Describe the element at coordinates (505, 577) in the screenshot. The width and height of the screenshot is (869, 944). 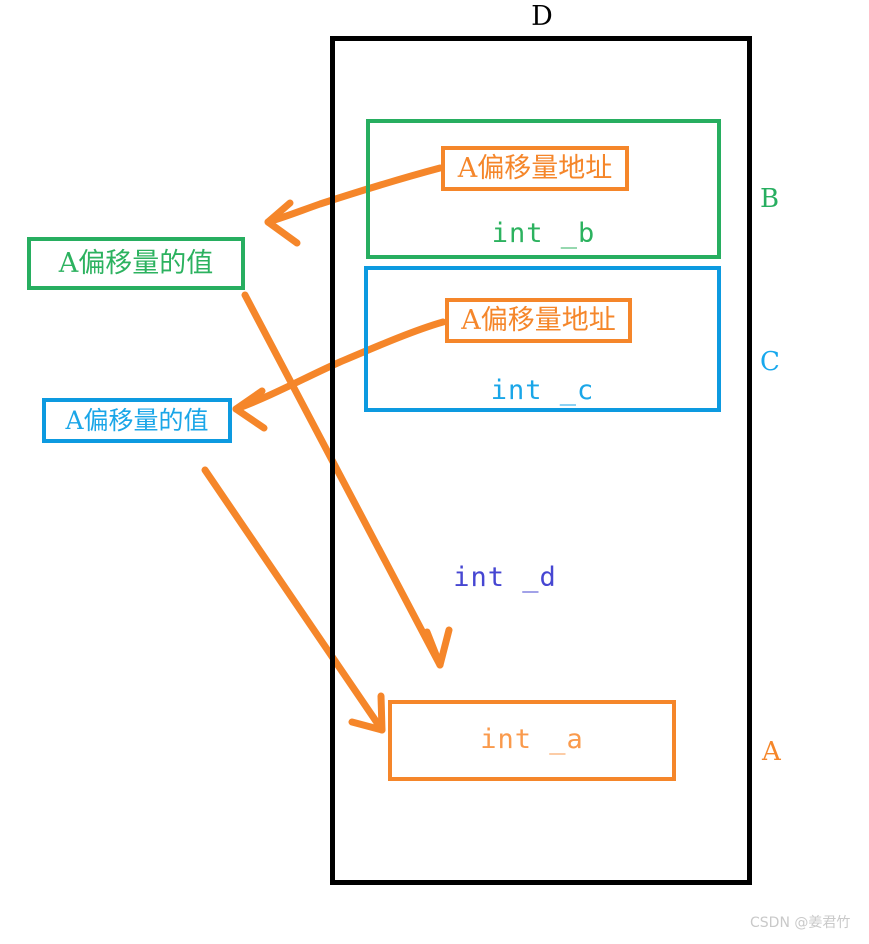
I see `member-int-d: int _d` at that location.